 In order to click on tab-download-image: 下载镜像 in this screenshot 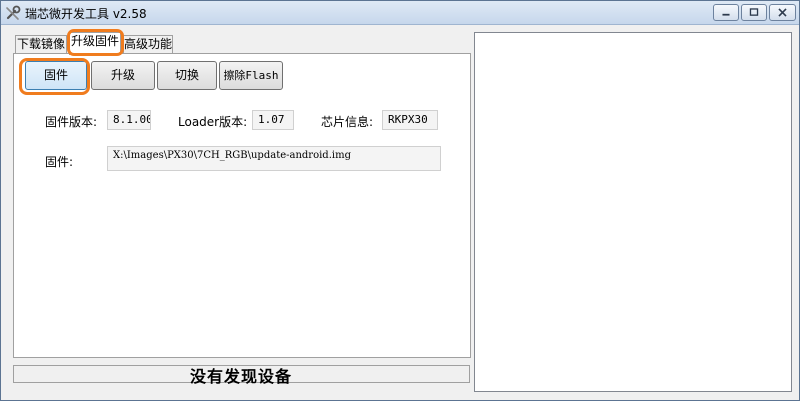, I will do `click(41, 44)`.